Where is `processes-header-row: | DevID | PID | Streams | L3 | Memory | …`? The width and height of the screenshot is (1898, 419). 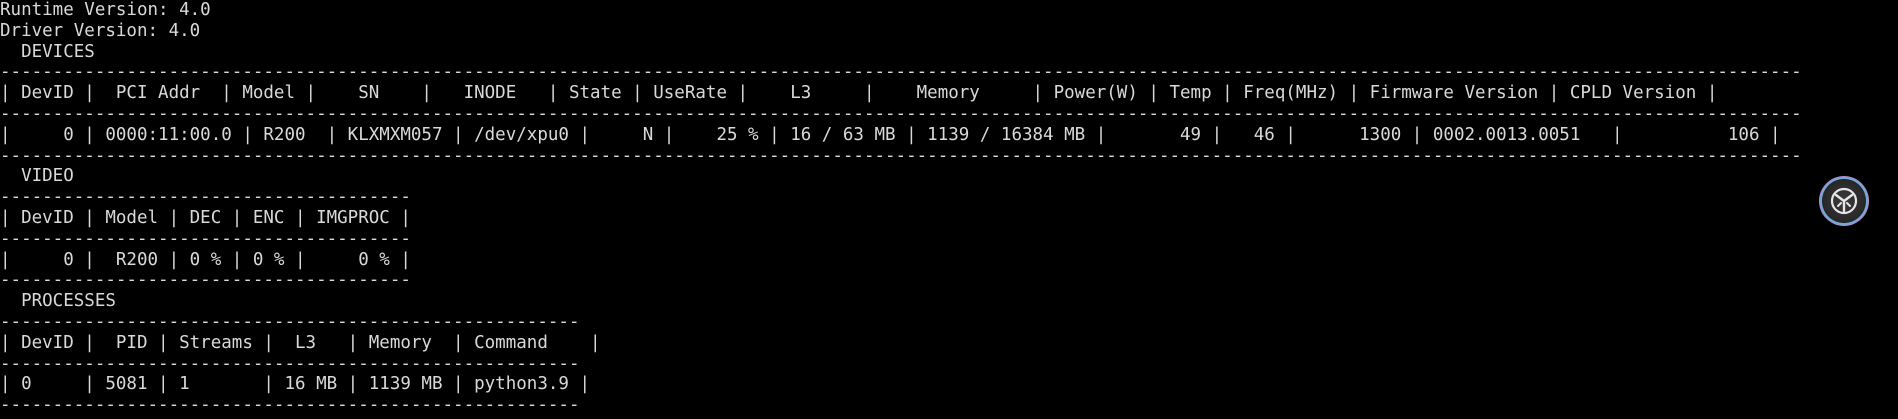
processes-header-row: | DevID | PID | Streams | L3 | Memory | … is located at coordinates (300, 342).